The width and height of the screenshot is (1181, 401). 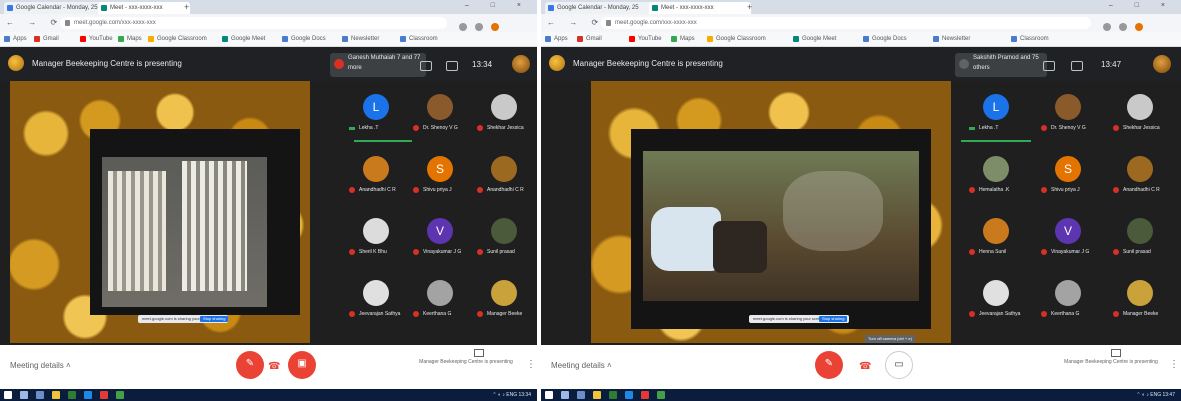 I want to click on camera-button: ▭, so click(x=899, y=365).